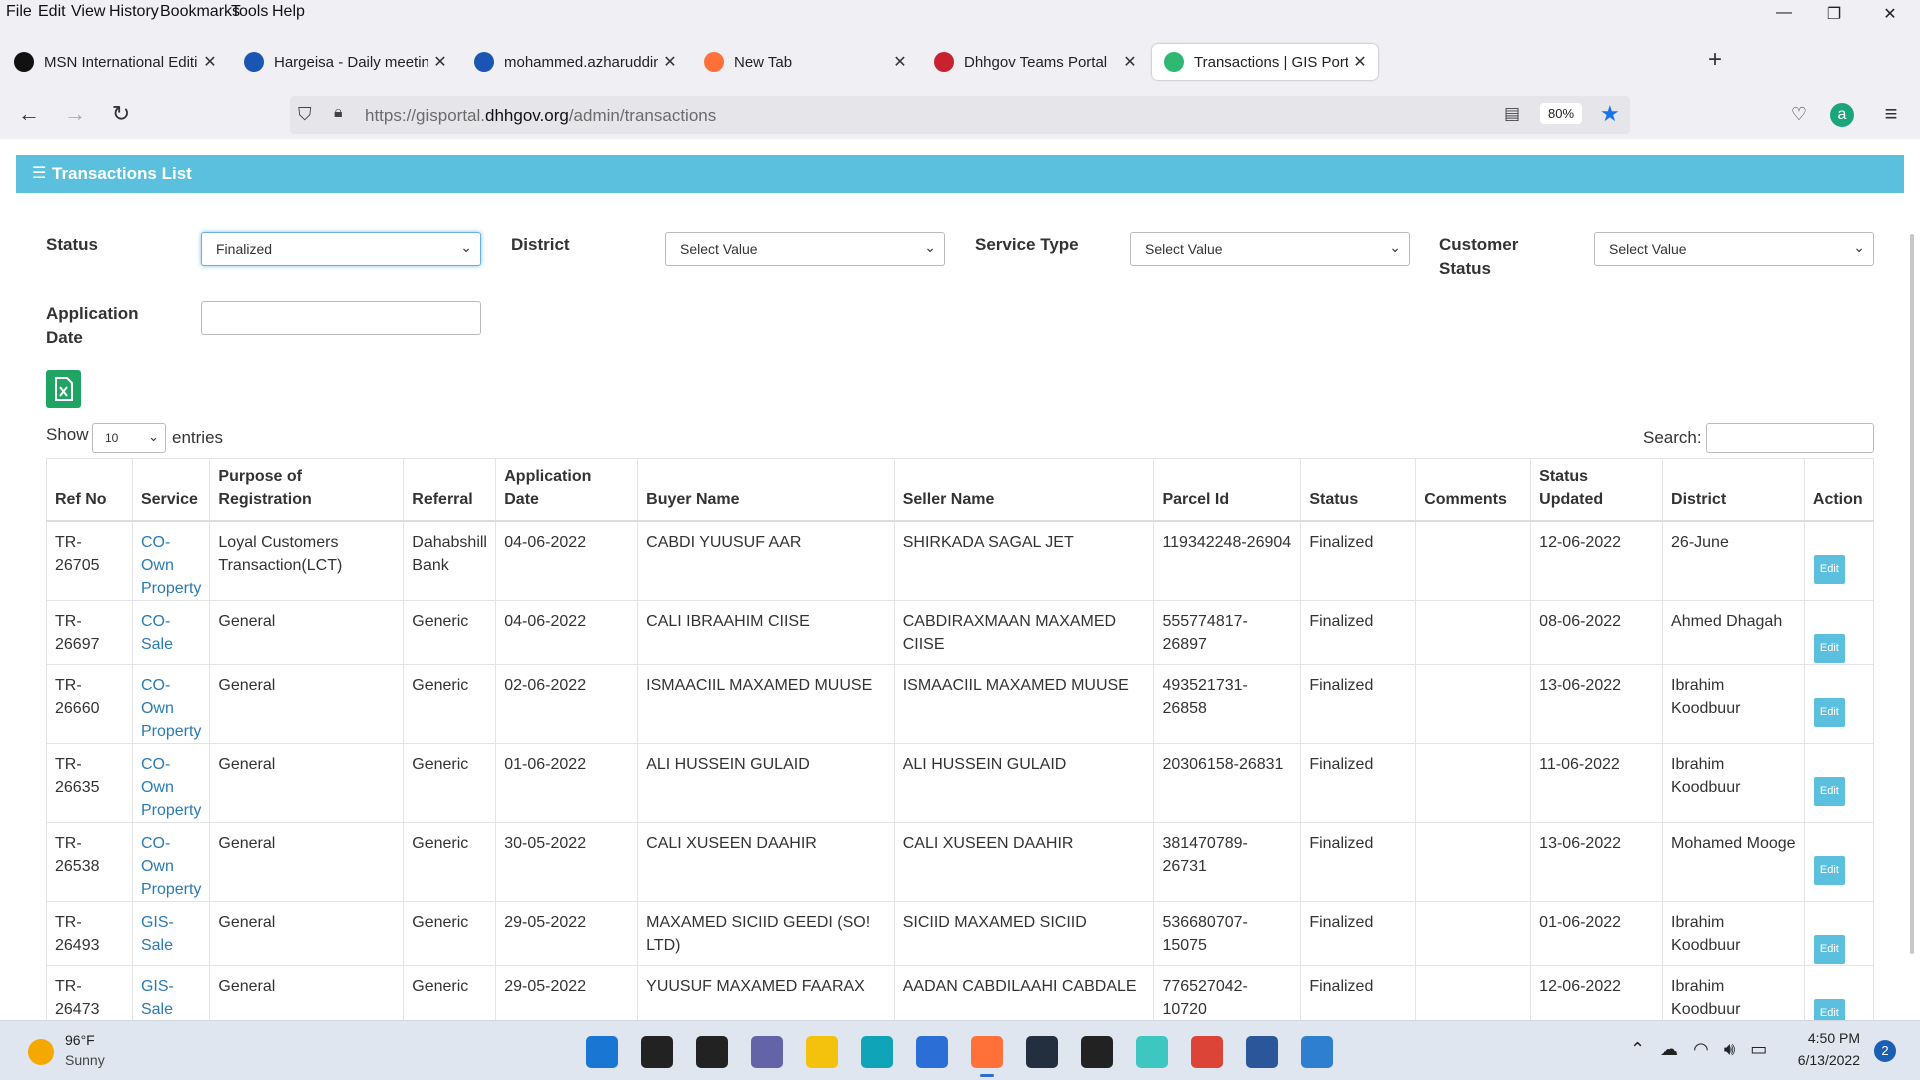 Image resolution: width=1920 pixels, height=1080 pixels. I want to click on column-header: Referral, so click(450, 490).